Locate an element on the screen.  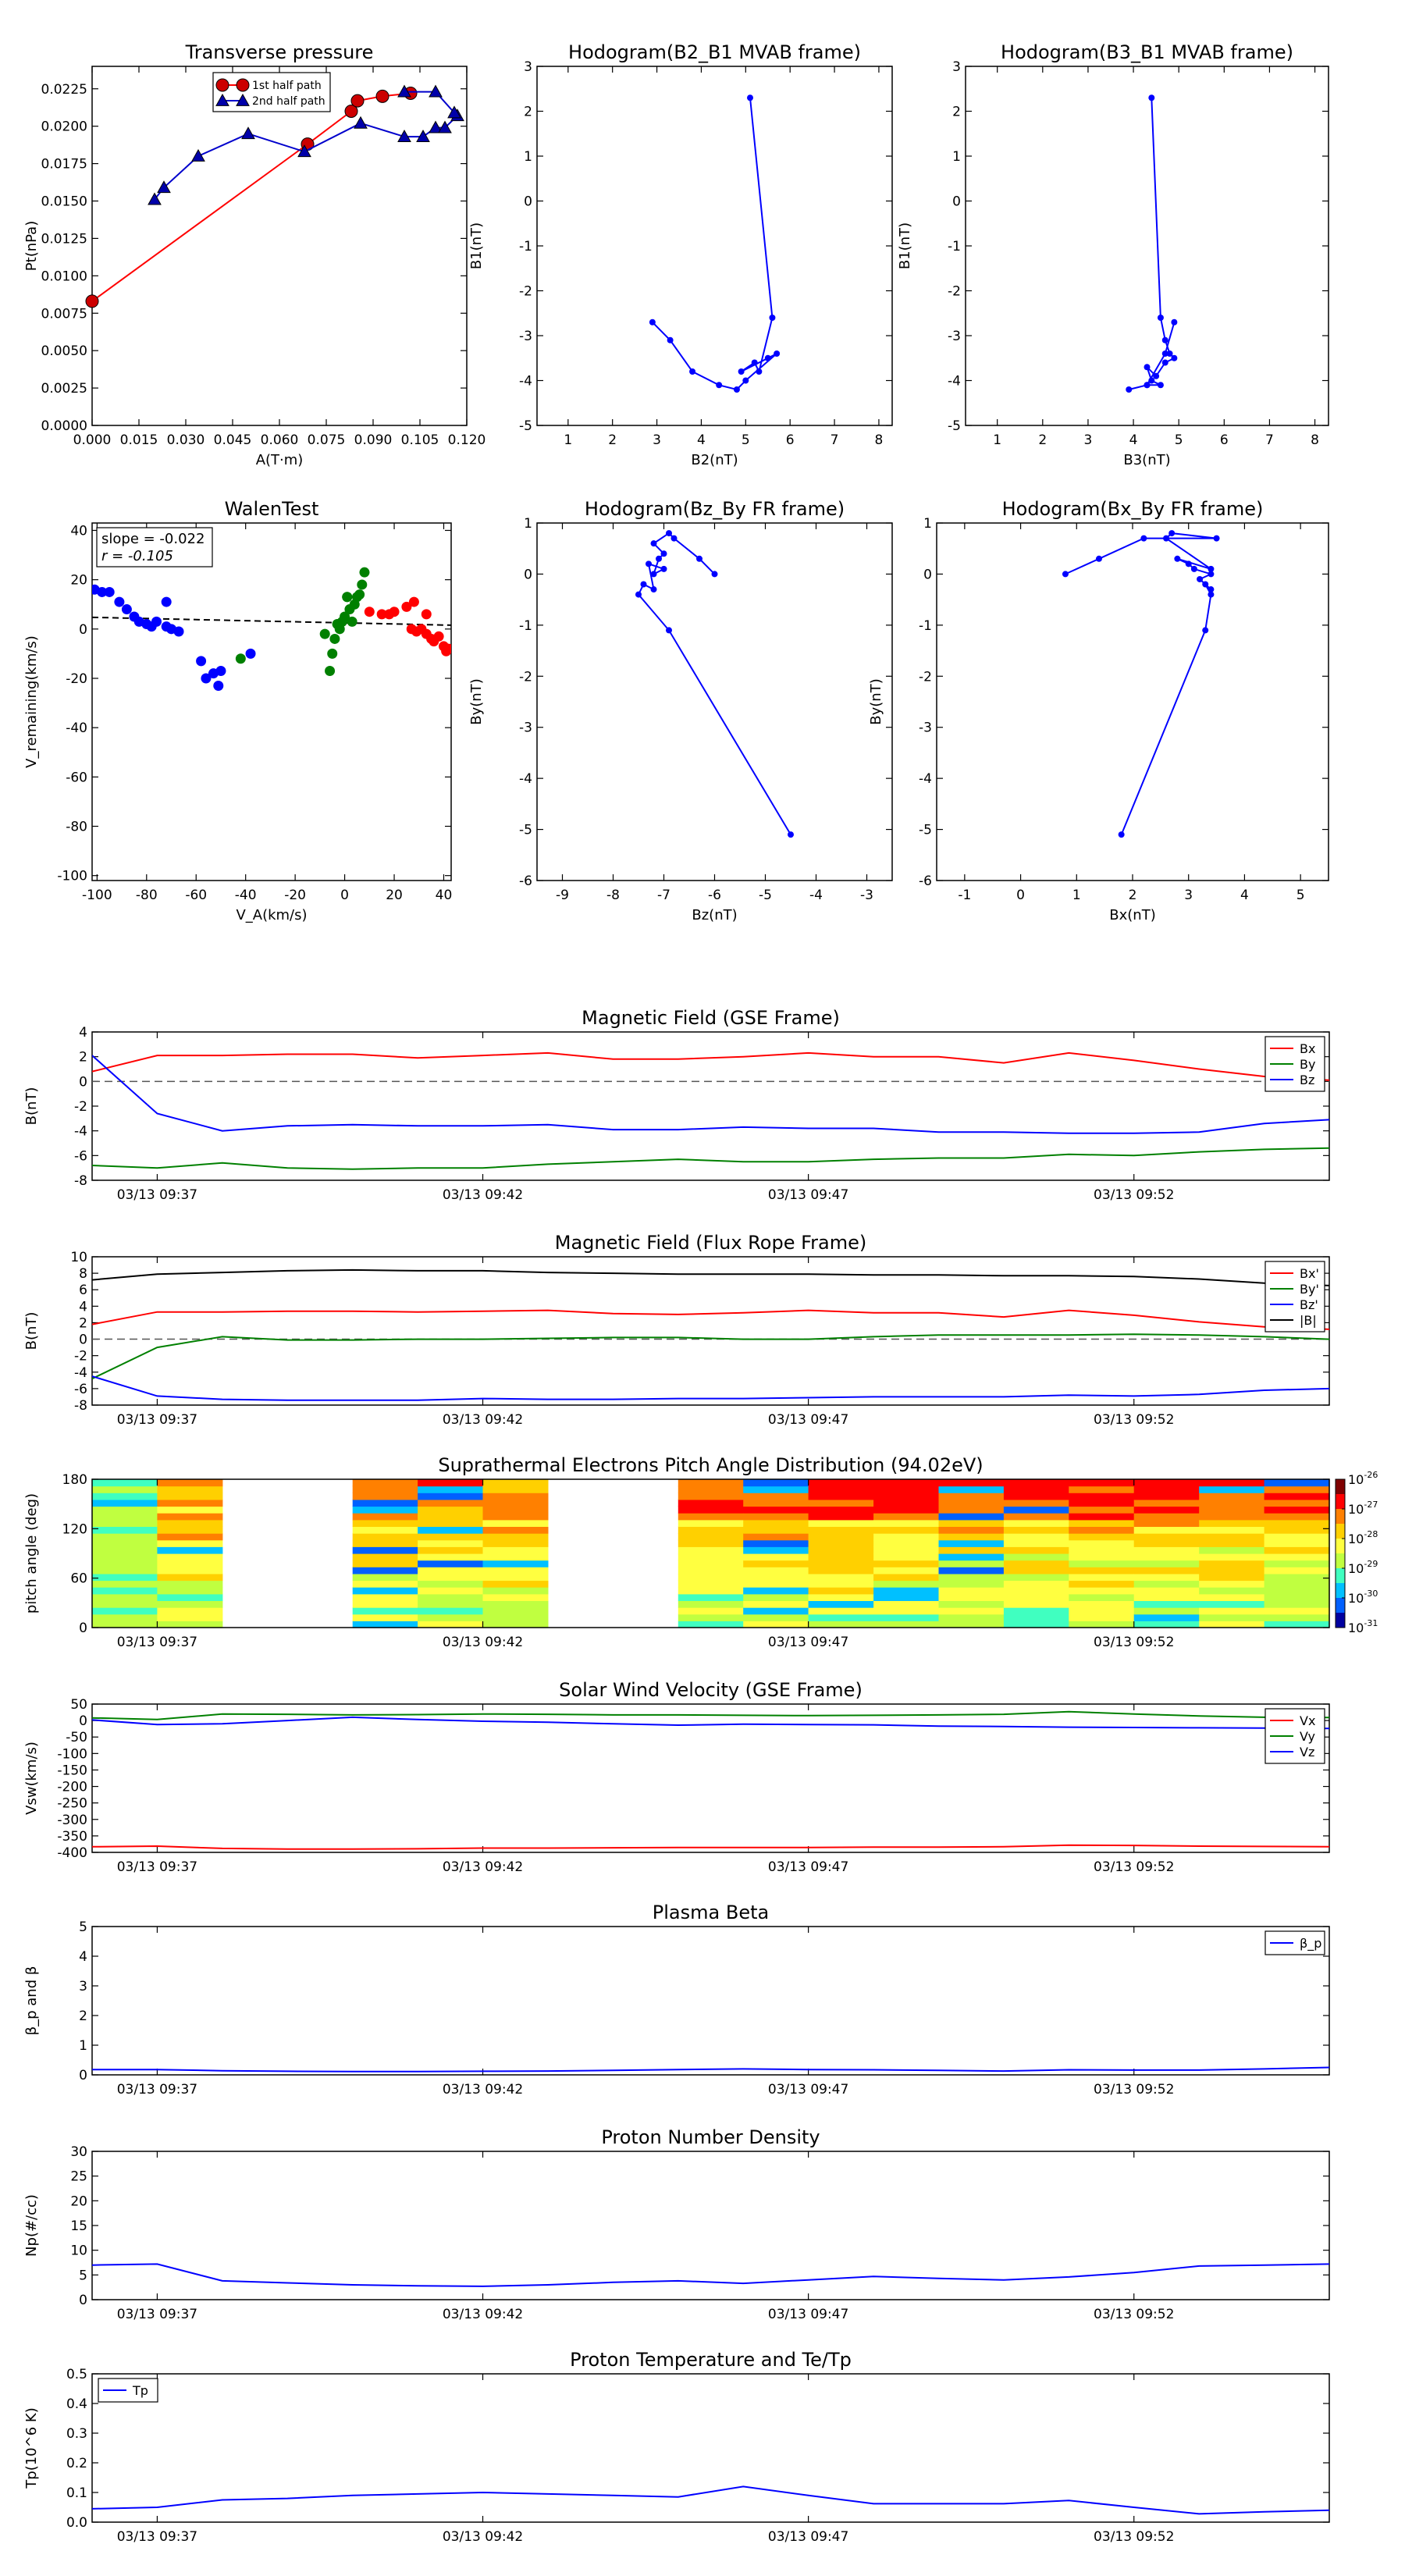
y-tick-label: 2 is located at coordinates (528, 112).